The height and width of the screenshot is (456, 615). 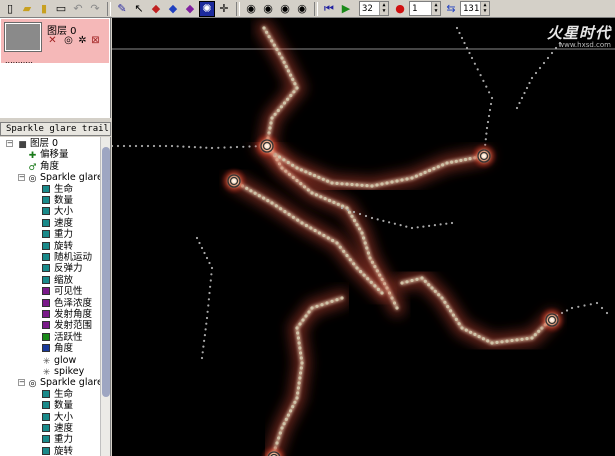 What do you see at coordinates (57, 349) in the screenshot?
I see `tree-node: 角度` at bounding box center [57, 349].